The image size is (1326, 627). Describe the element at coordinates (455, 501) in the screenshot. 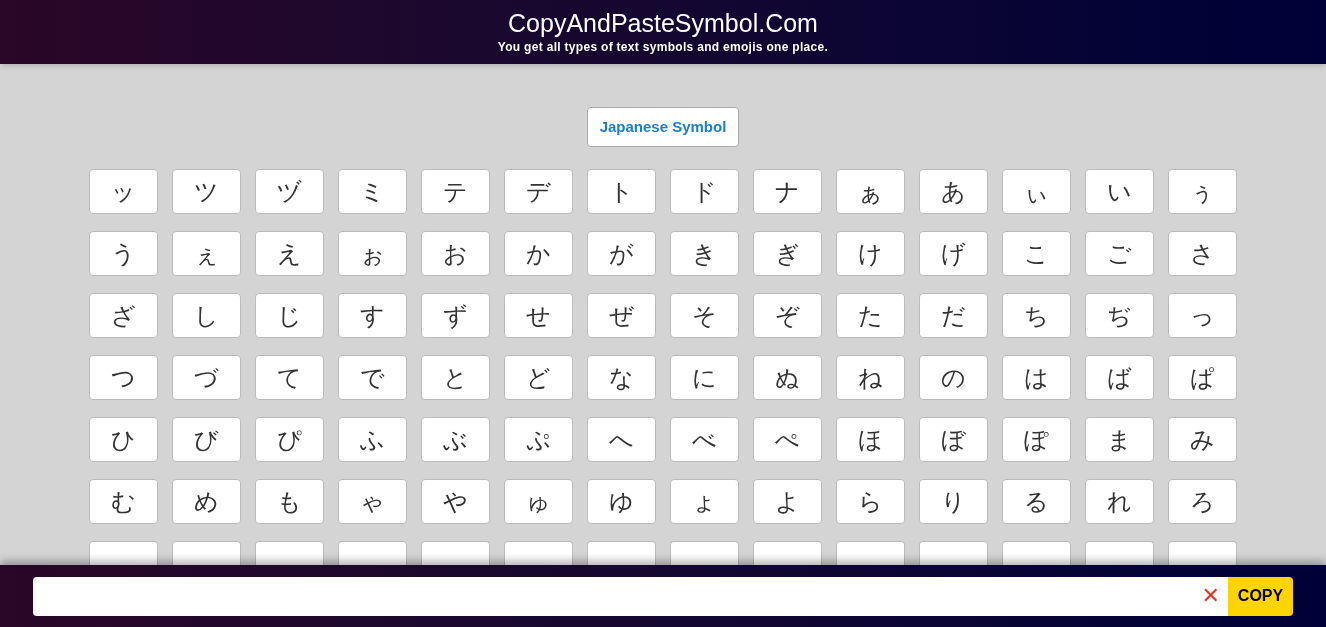

I see `symbol-key: や` at that location.